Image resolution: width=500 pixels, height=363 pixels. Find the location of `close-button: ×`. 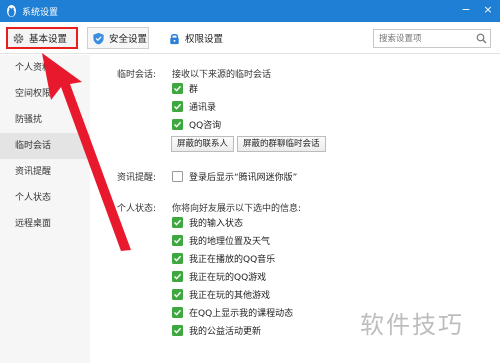

close-button: × is located at coordinates (488, 10).